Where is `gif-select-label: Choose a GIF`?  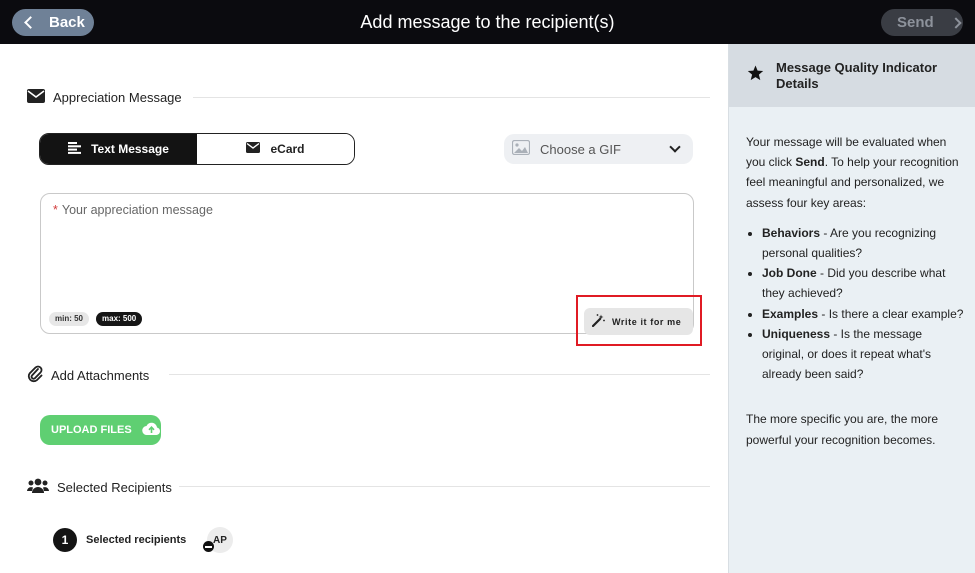 gif-select-label: Choose a GIF is located at coordinates (580, 149).